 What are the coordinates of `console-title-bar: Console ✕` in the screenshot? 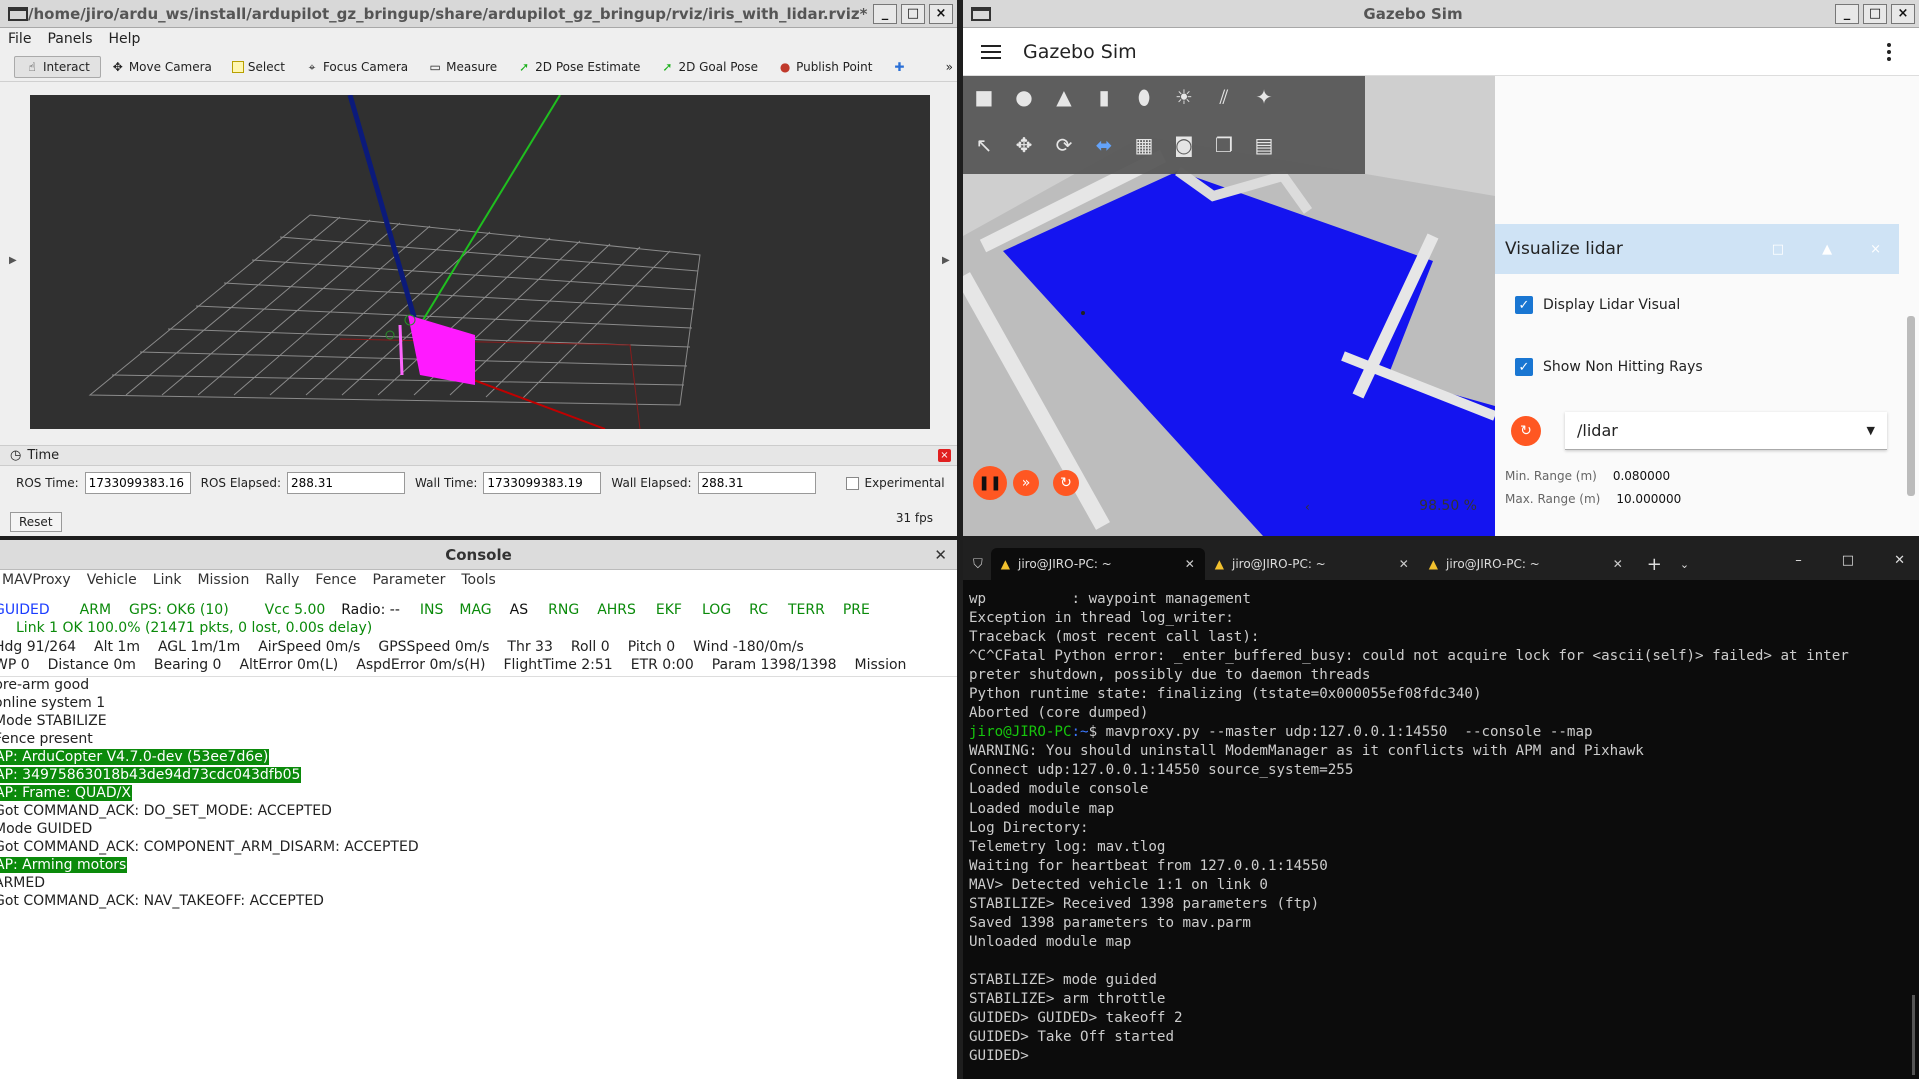 It's located at (478, 555).